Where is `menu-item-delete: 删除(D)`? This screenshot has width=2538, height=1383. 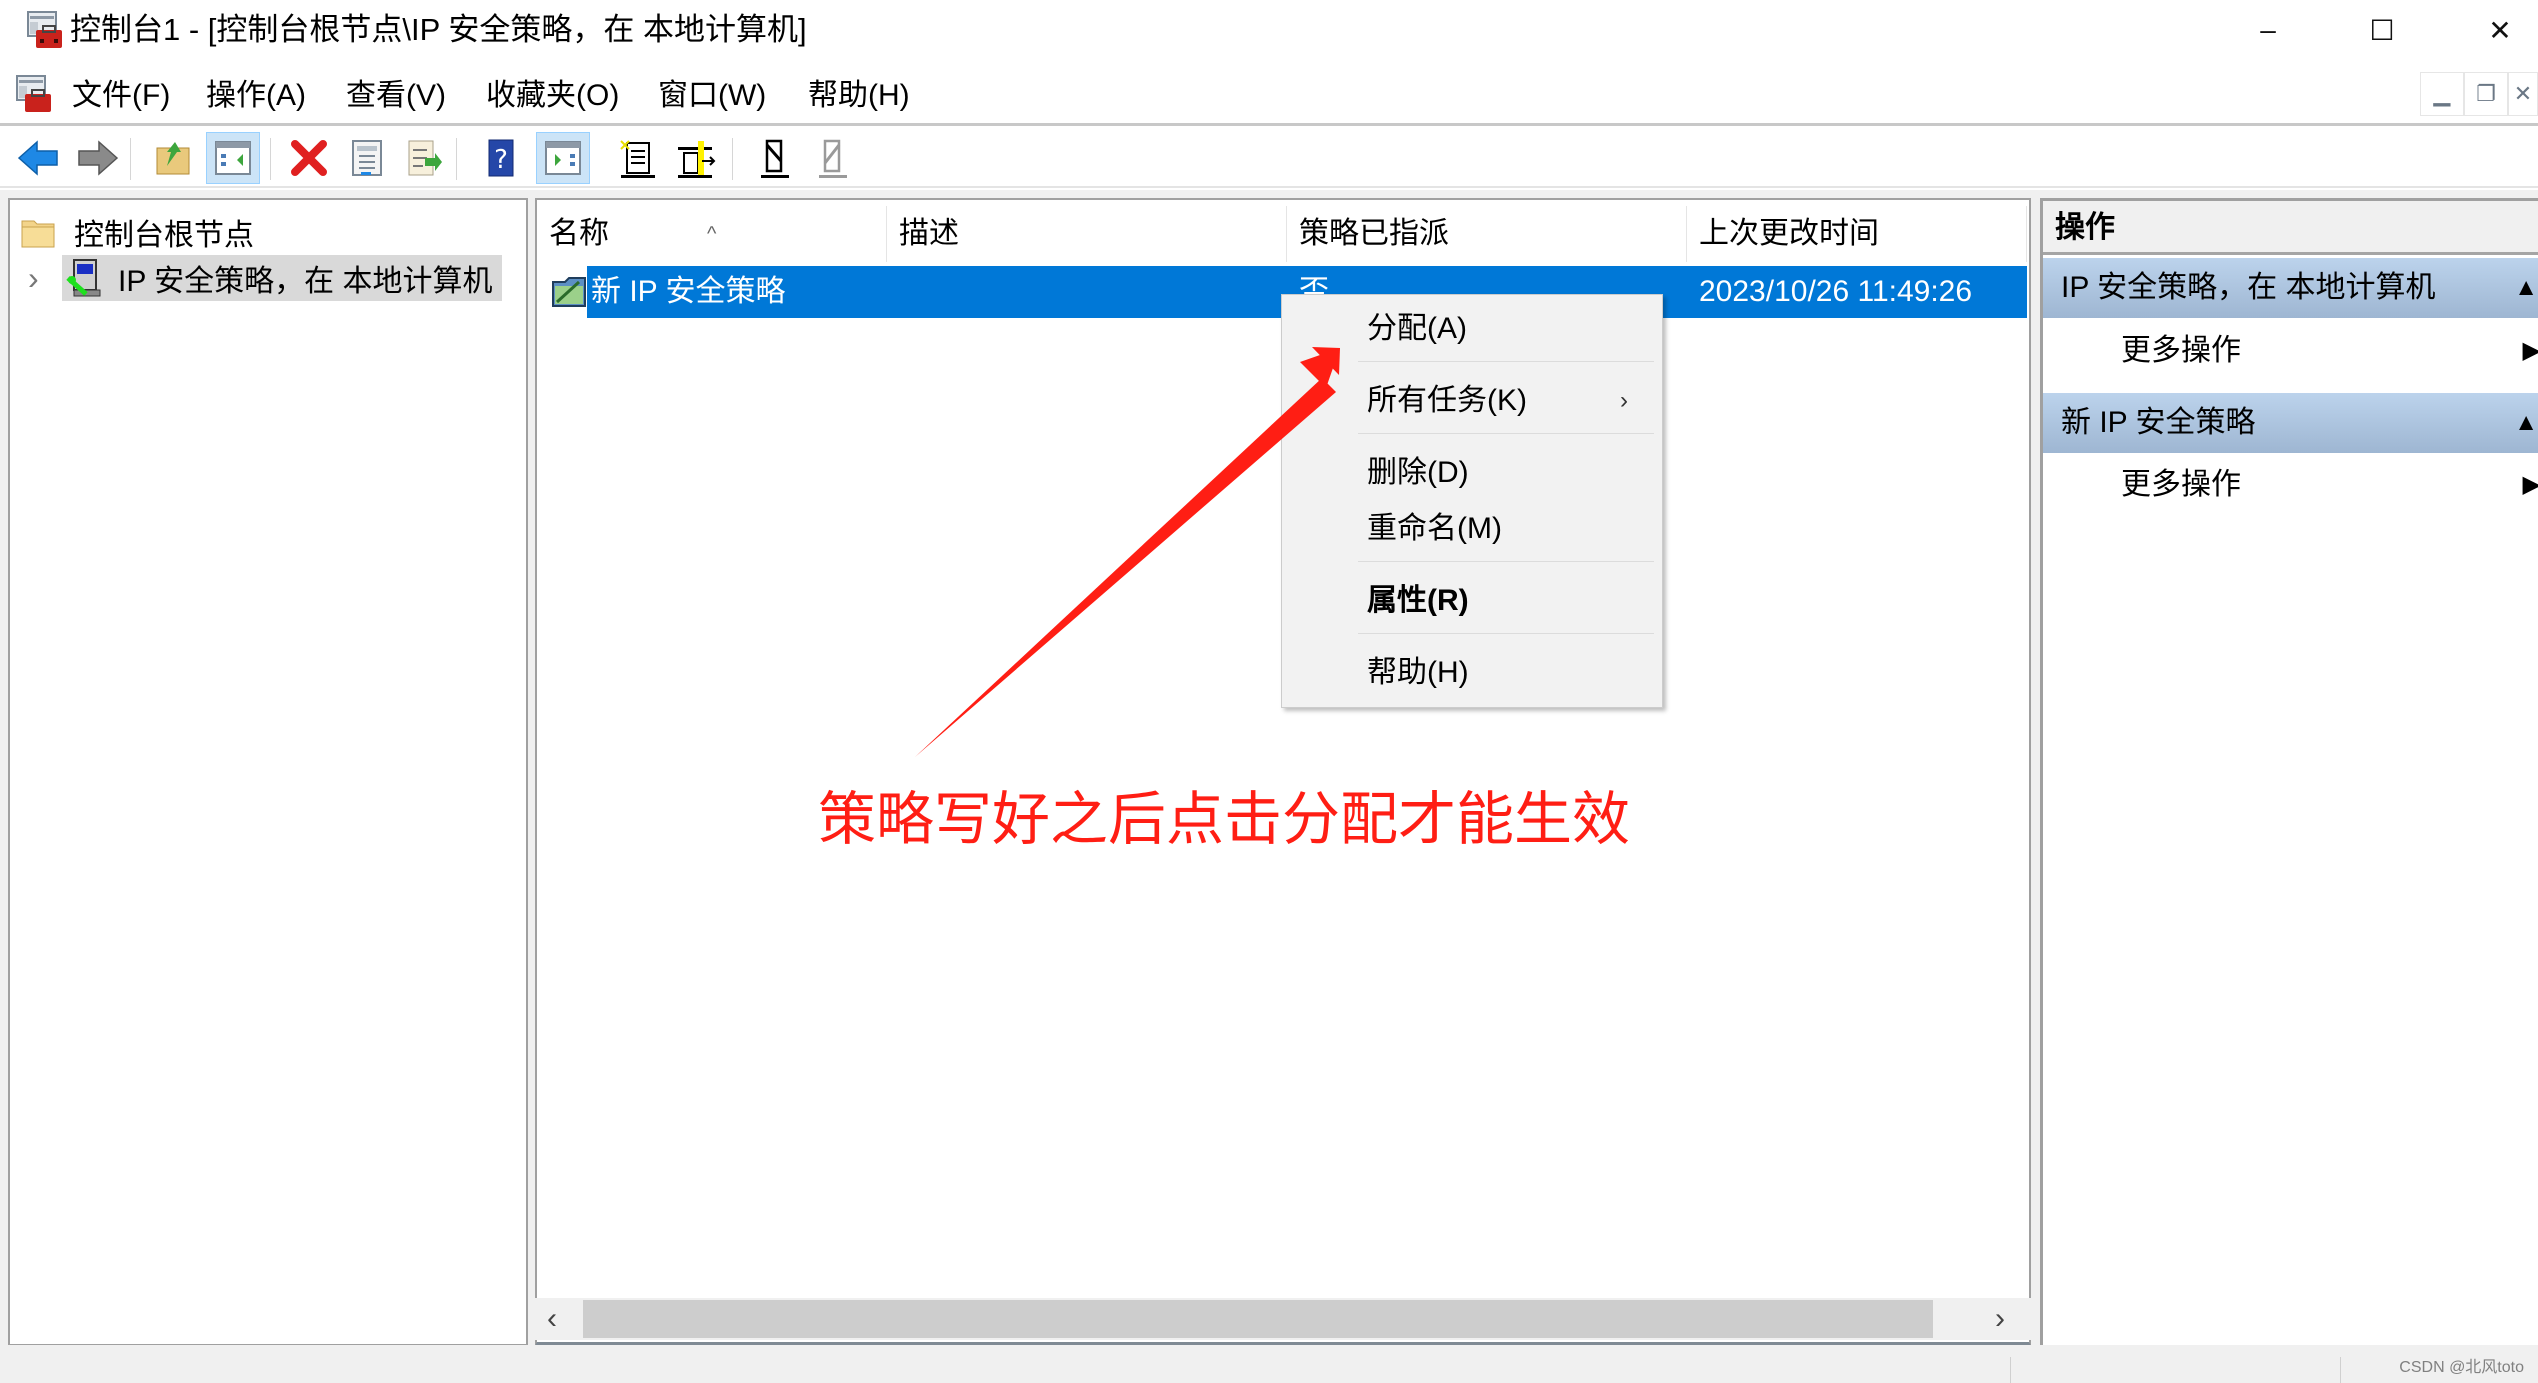 menu-item-delete: 删除(D) is located at coordinates (1418, 473).